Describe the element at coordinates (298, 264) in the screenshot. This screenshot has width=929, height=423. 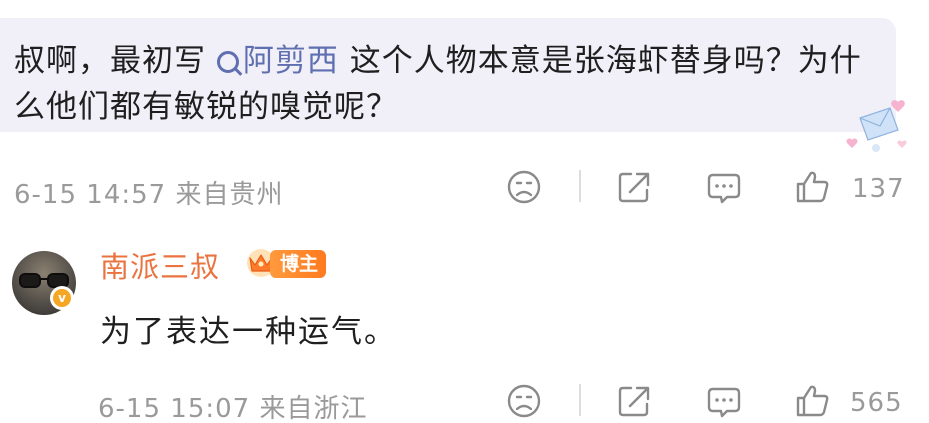
I see `author-badge: 博主` at that location.